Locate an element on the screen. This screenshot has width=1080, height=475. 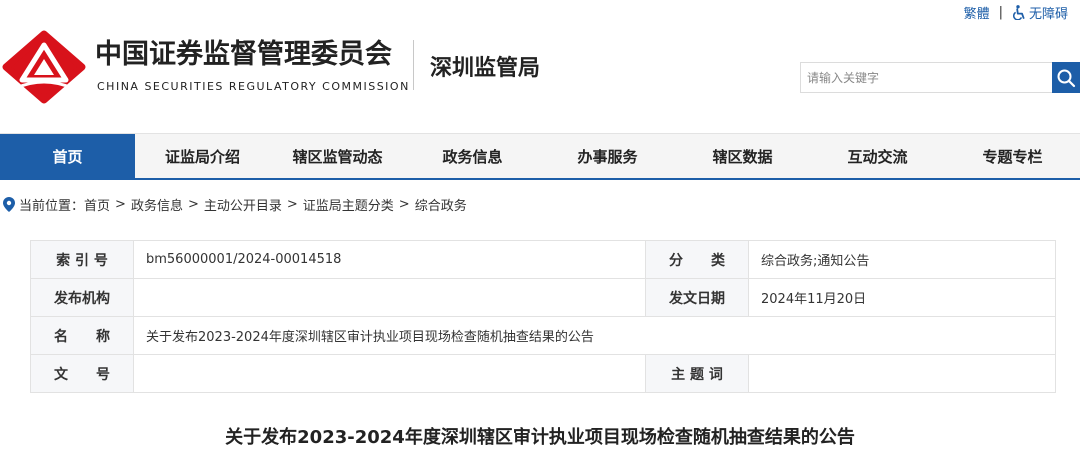
category-label: 分 类 is located at coordinates (697, 259).